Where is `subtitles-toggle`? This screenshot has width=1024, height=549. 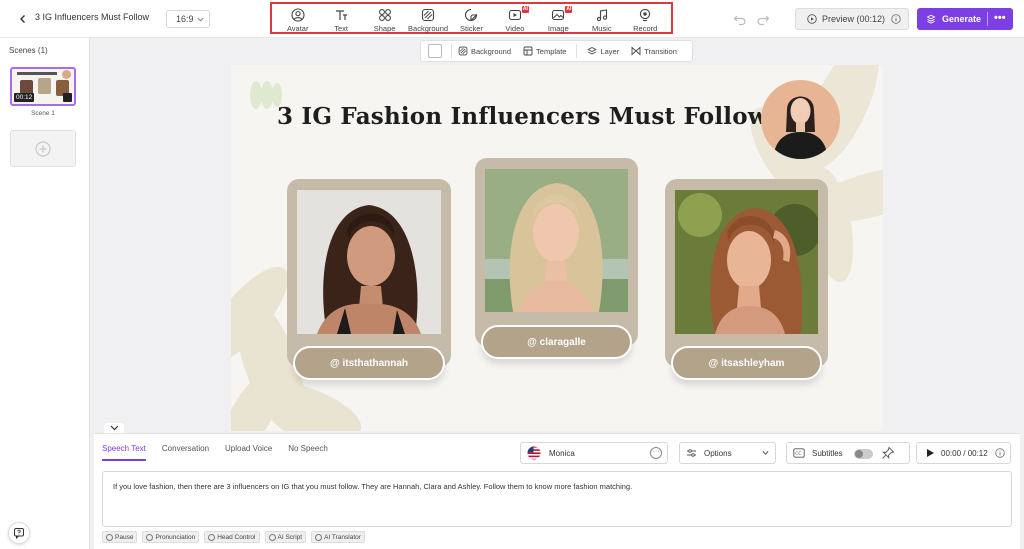
subtitles-toggle is located at coordinates (863, 454).